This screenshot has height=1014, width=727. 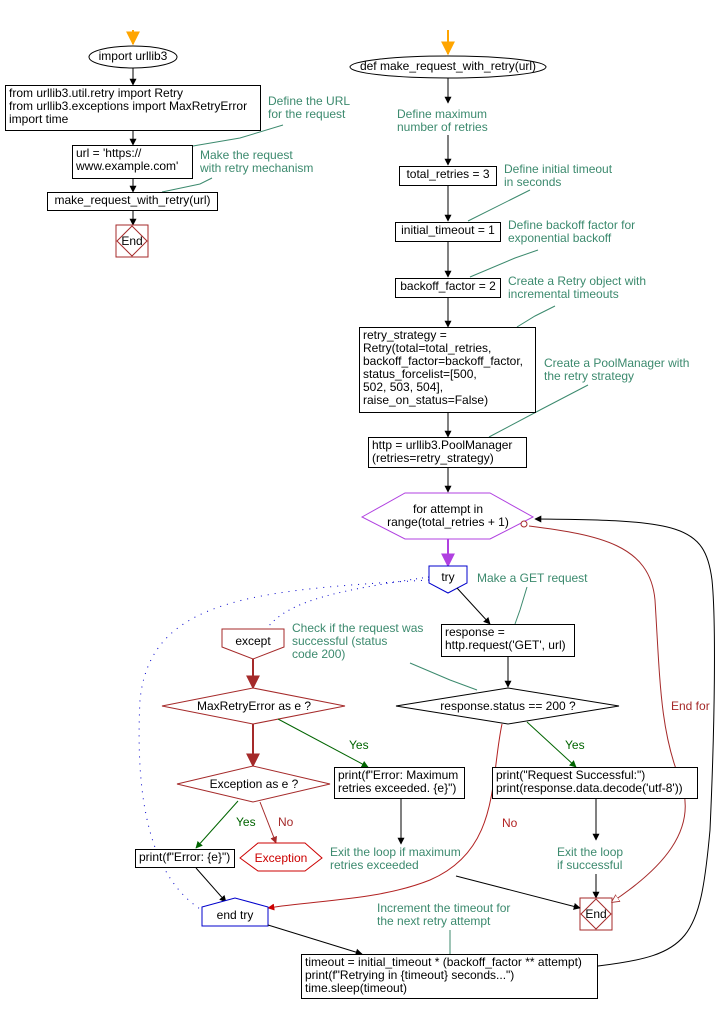 What do you see at coordinates (132, 162) in the screenshot?
I see `url-assign-block: url = 'https:// www.example.com'` at bounding box center [132, 162].